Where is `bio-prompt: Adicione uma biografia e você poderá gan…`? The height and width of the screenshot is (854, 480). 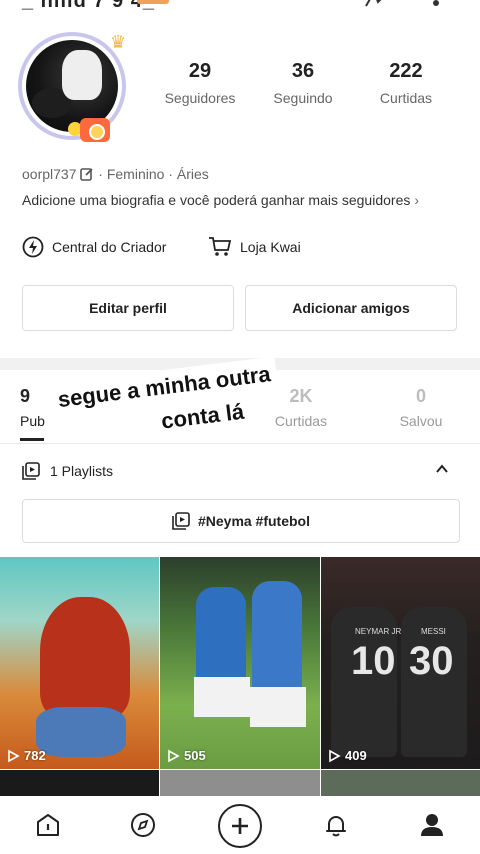
bio-prompt: Adicione uma biografia e você poderá gan… is located at coordinates (220, 200).